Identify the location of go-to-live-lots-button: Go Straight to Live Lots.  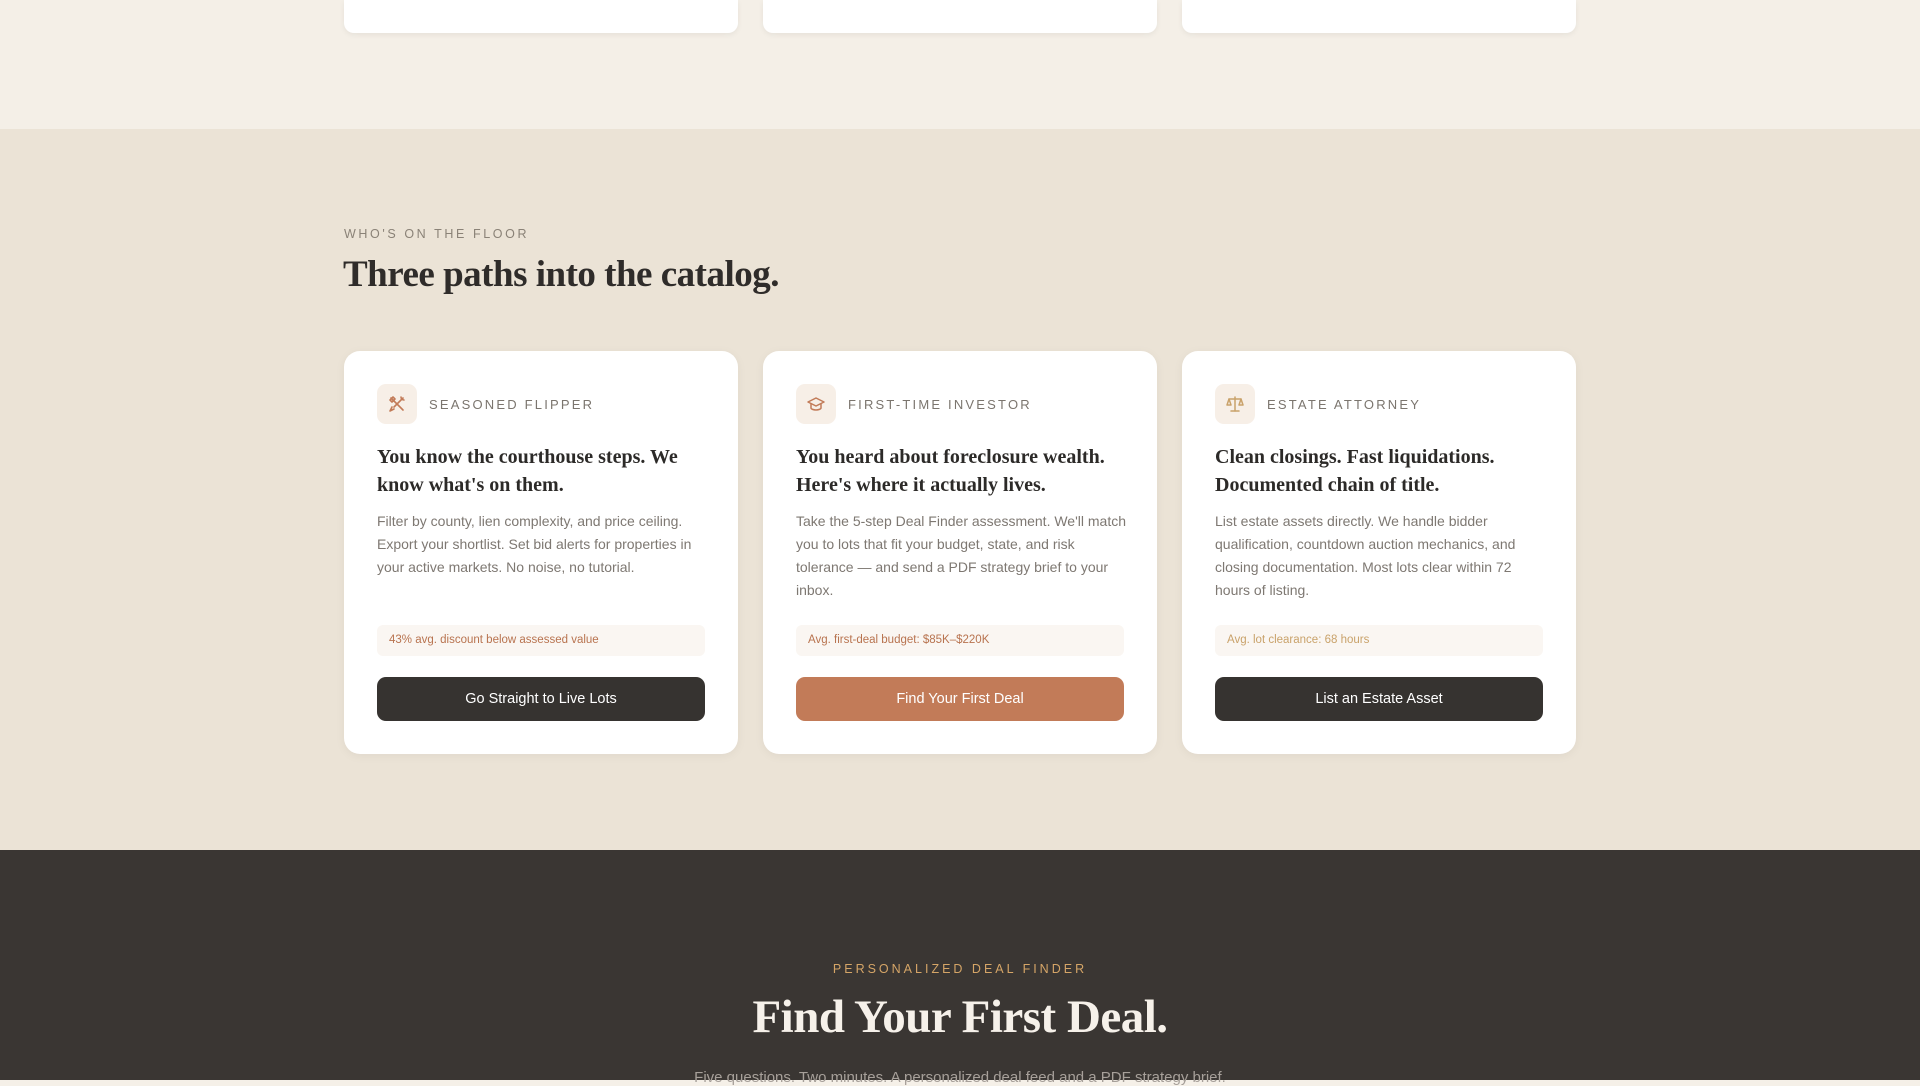
(541, 699).